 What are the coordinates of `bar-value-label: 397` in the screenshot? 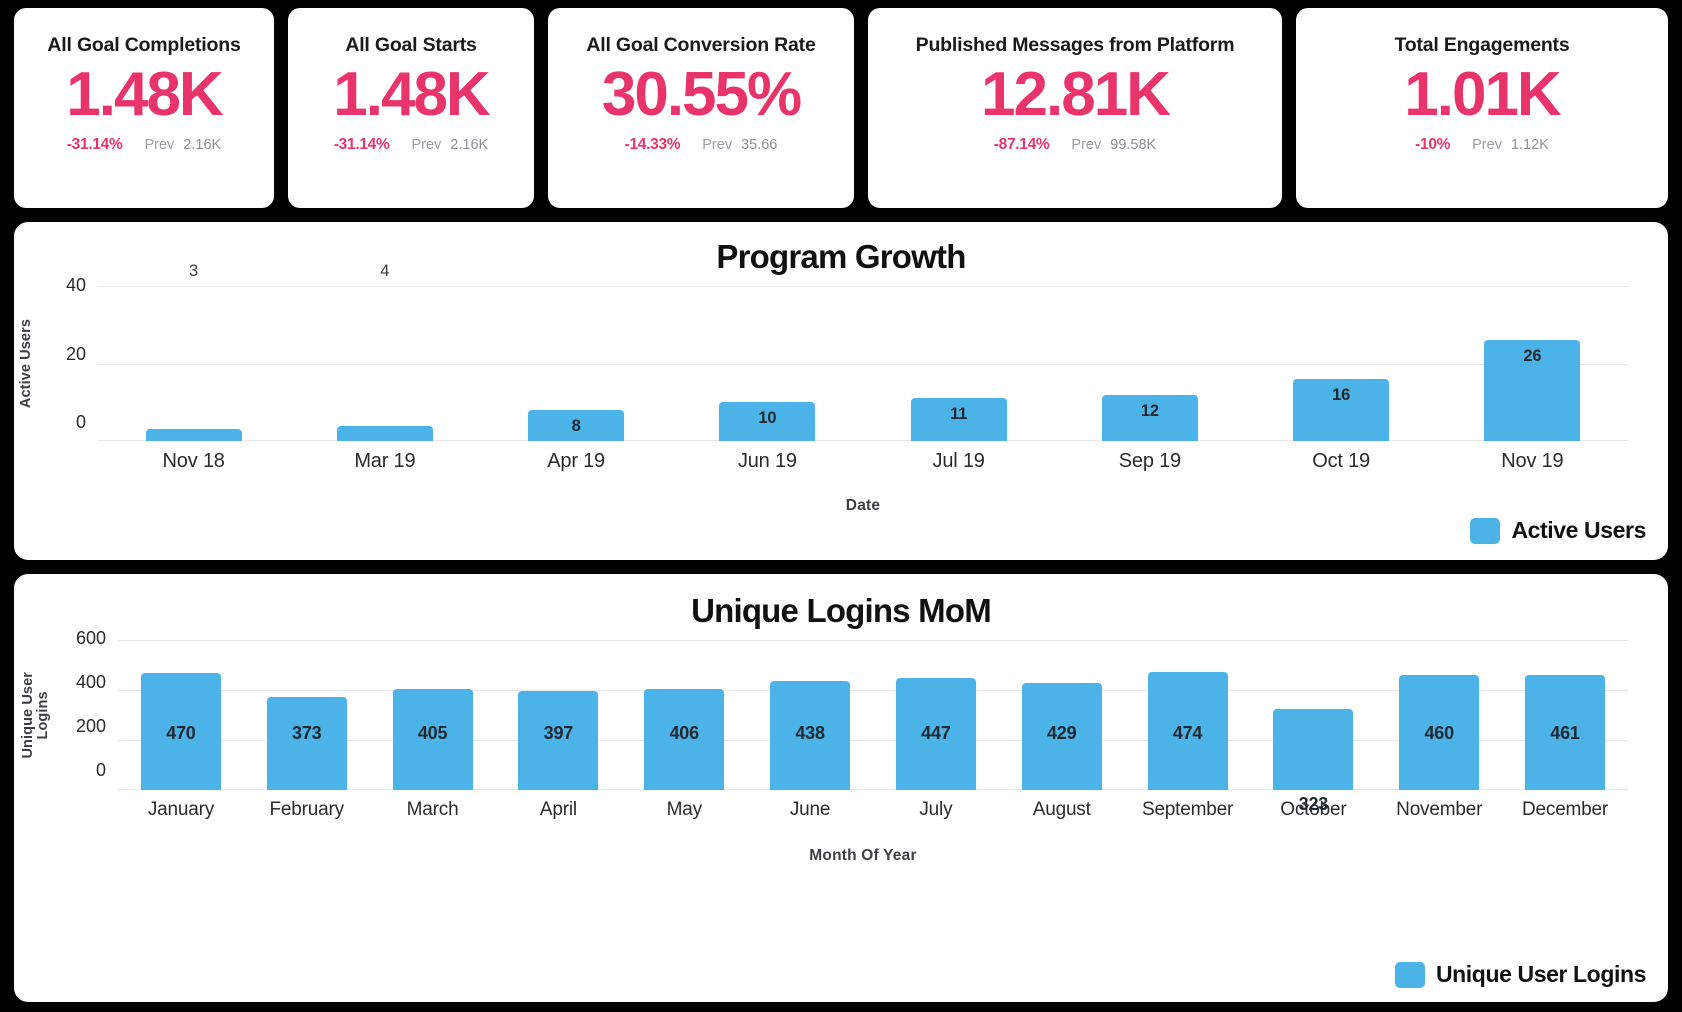 It's located at (558, 733).